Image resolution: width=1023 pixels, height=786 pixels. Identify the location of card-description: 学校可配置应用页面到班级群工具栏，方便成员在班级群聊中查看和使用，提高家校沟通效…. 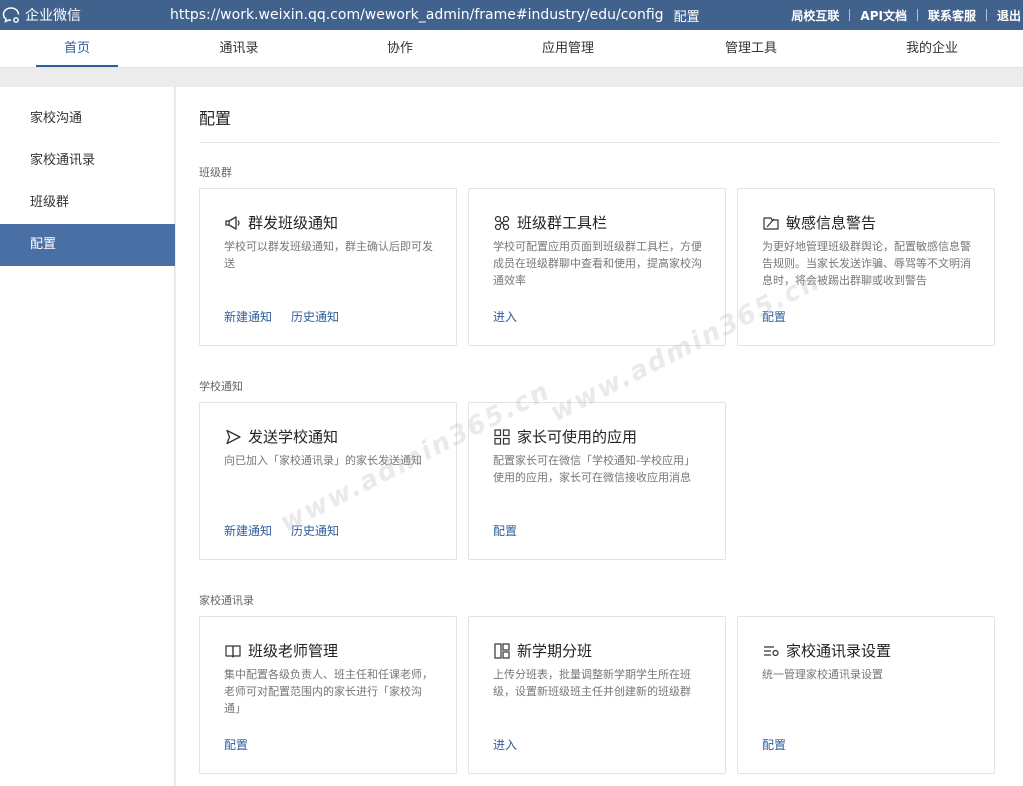
(597, 263).